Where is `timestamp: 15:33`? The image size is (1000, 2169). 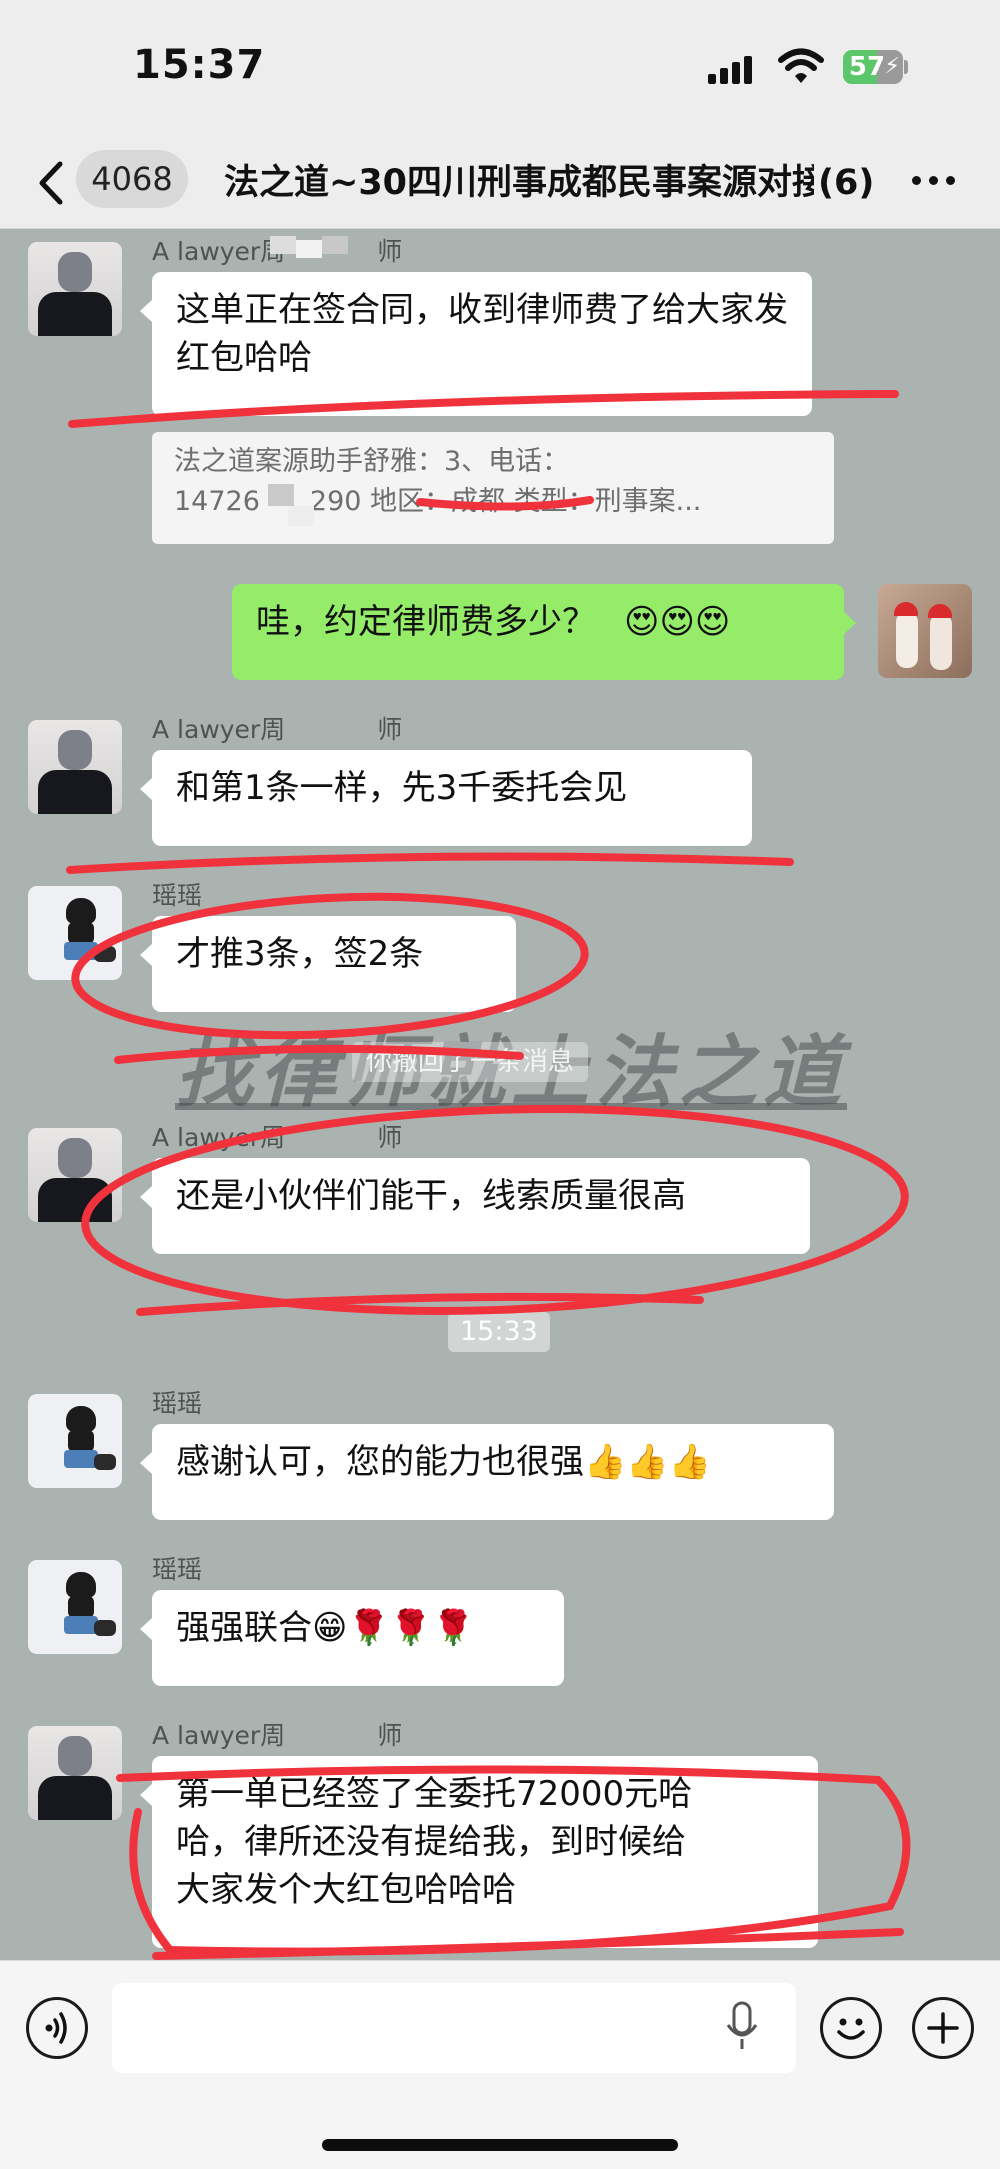 timestamp: 15:33 is located at coordinates (499, 1332).